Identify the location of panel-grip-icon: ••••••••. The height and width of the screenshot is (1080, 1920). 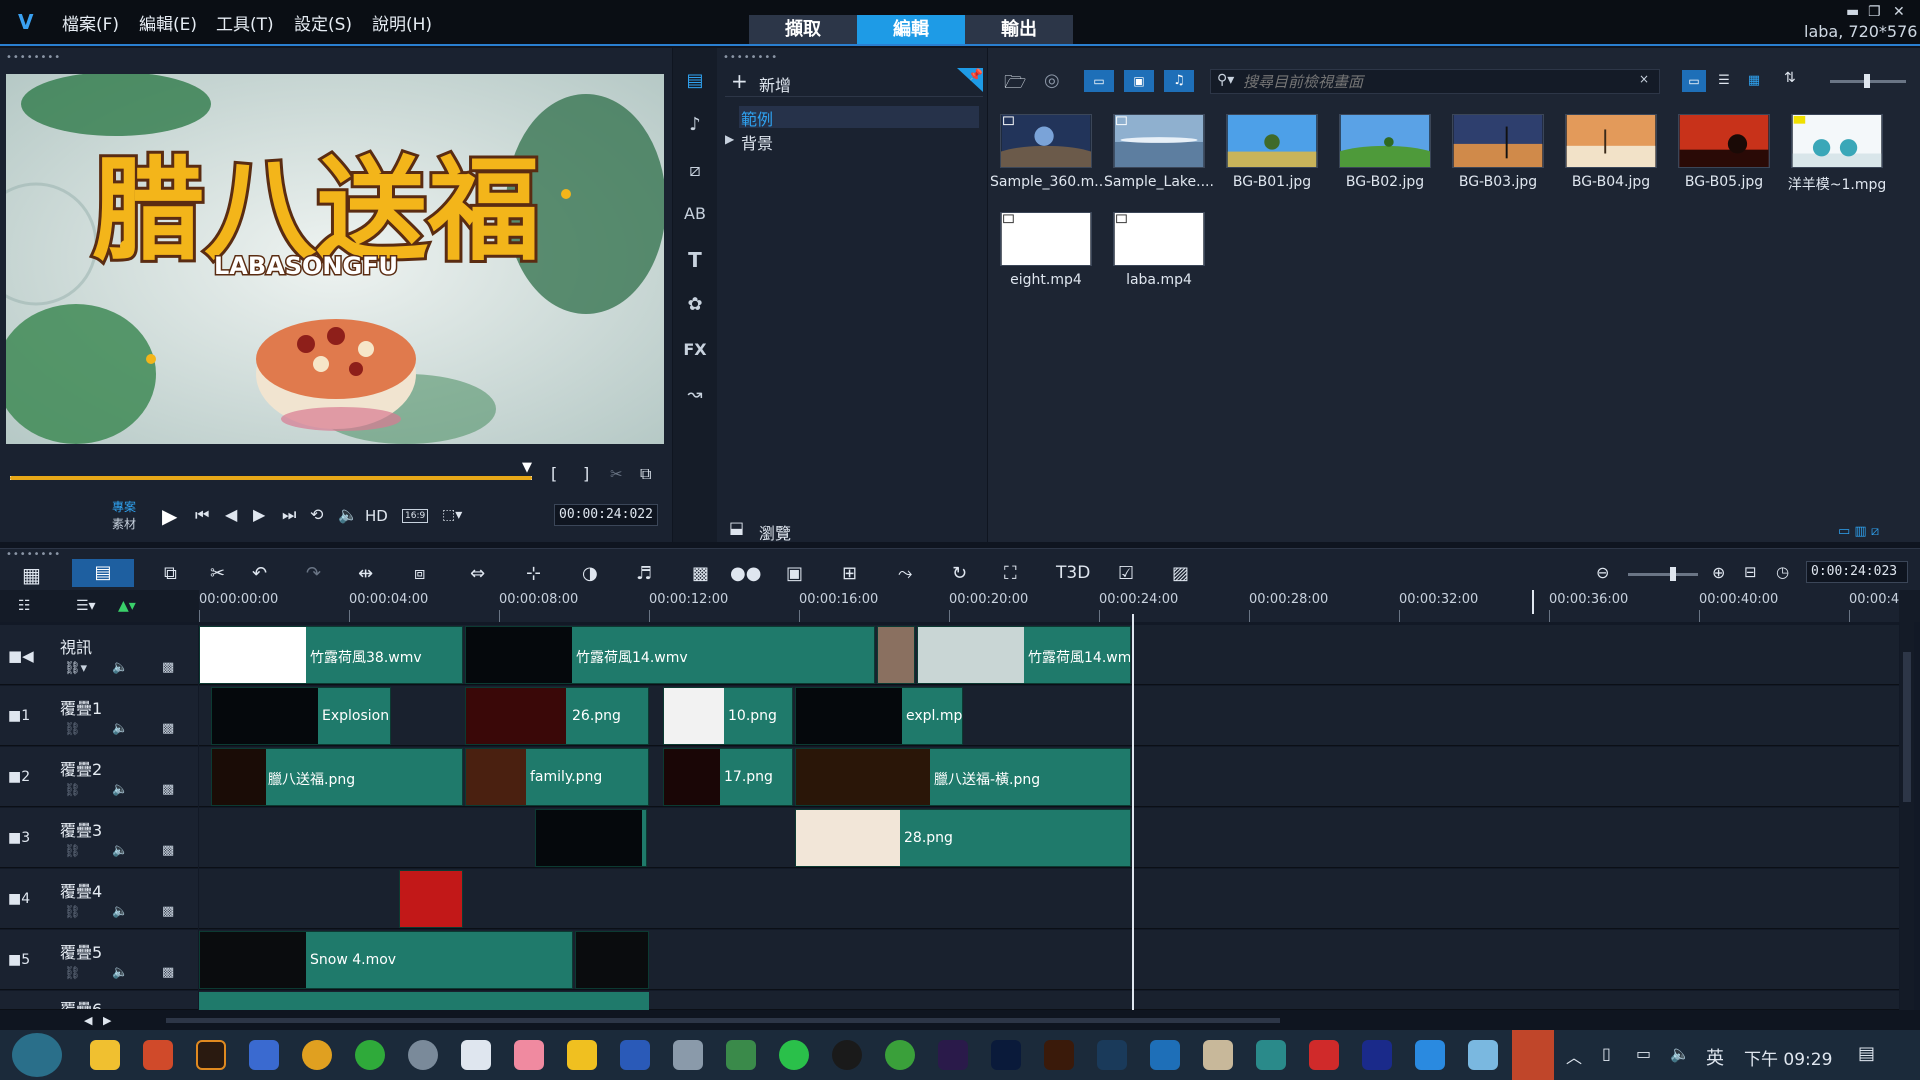
(33, 57).